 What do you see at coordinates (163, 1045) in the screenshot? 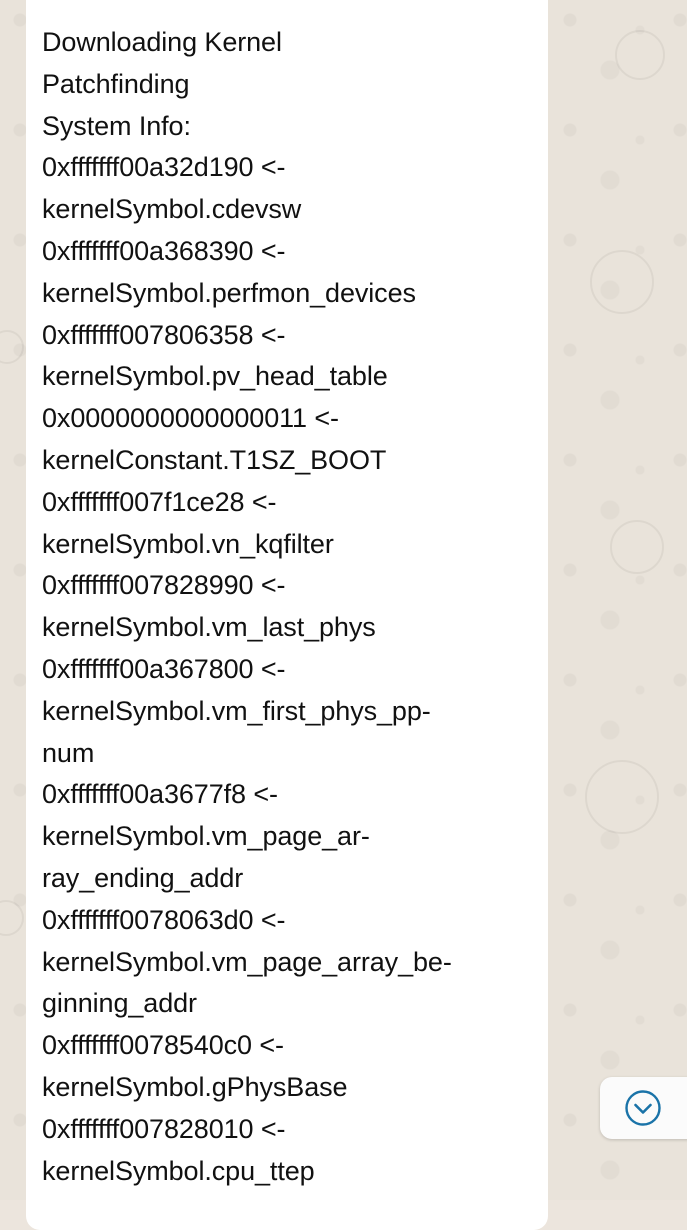
I see `message-line: 0xfffffff0078540c0 <-` at bounding box center [163, 1045].